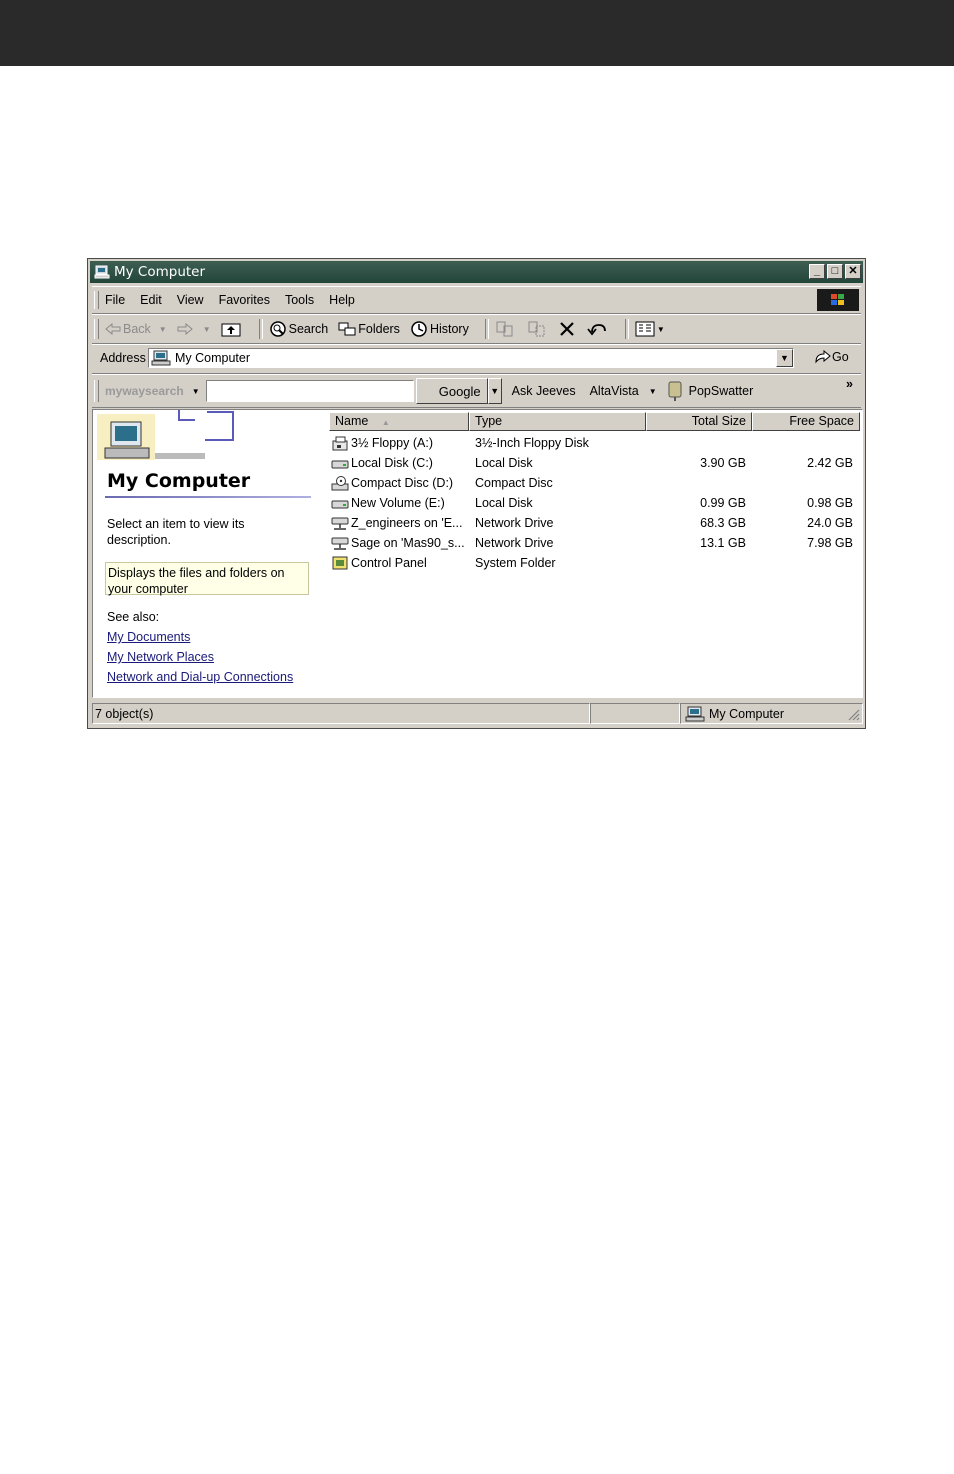 Image resolution: width=954 pixels, height=1474 pixels. I want to click on status-zone-panel: My Computer, so click(771, 713).